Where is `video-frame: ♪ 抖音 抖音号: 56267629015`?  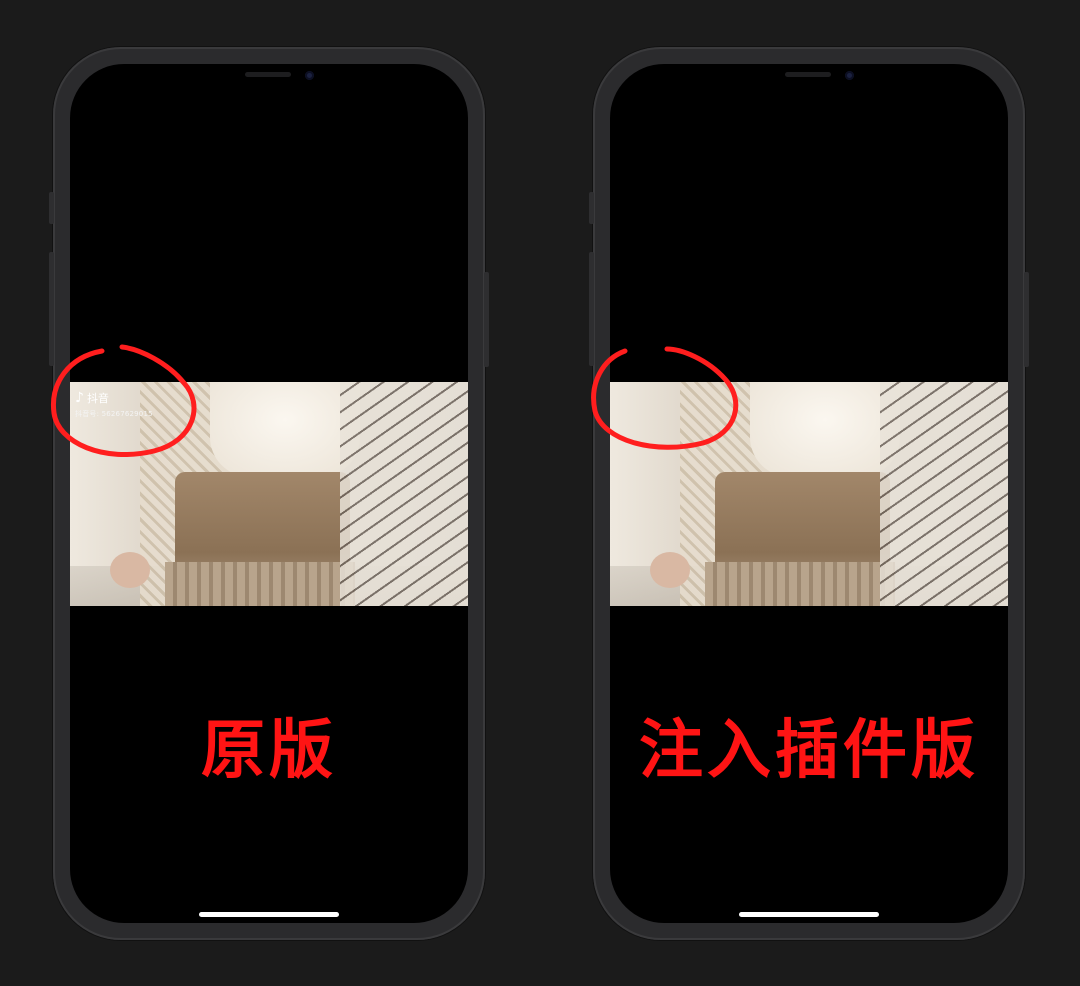
video-frame: ♪ 抖音 抖音号: 56267629015 is located at coordinates (269, 494).